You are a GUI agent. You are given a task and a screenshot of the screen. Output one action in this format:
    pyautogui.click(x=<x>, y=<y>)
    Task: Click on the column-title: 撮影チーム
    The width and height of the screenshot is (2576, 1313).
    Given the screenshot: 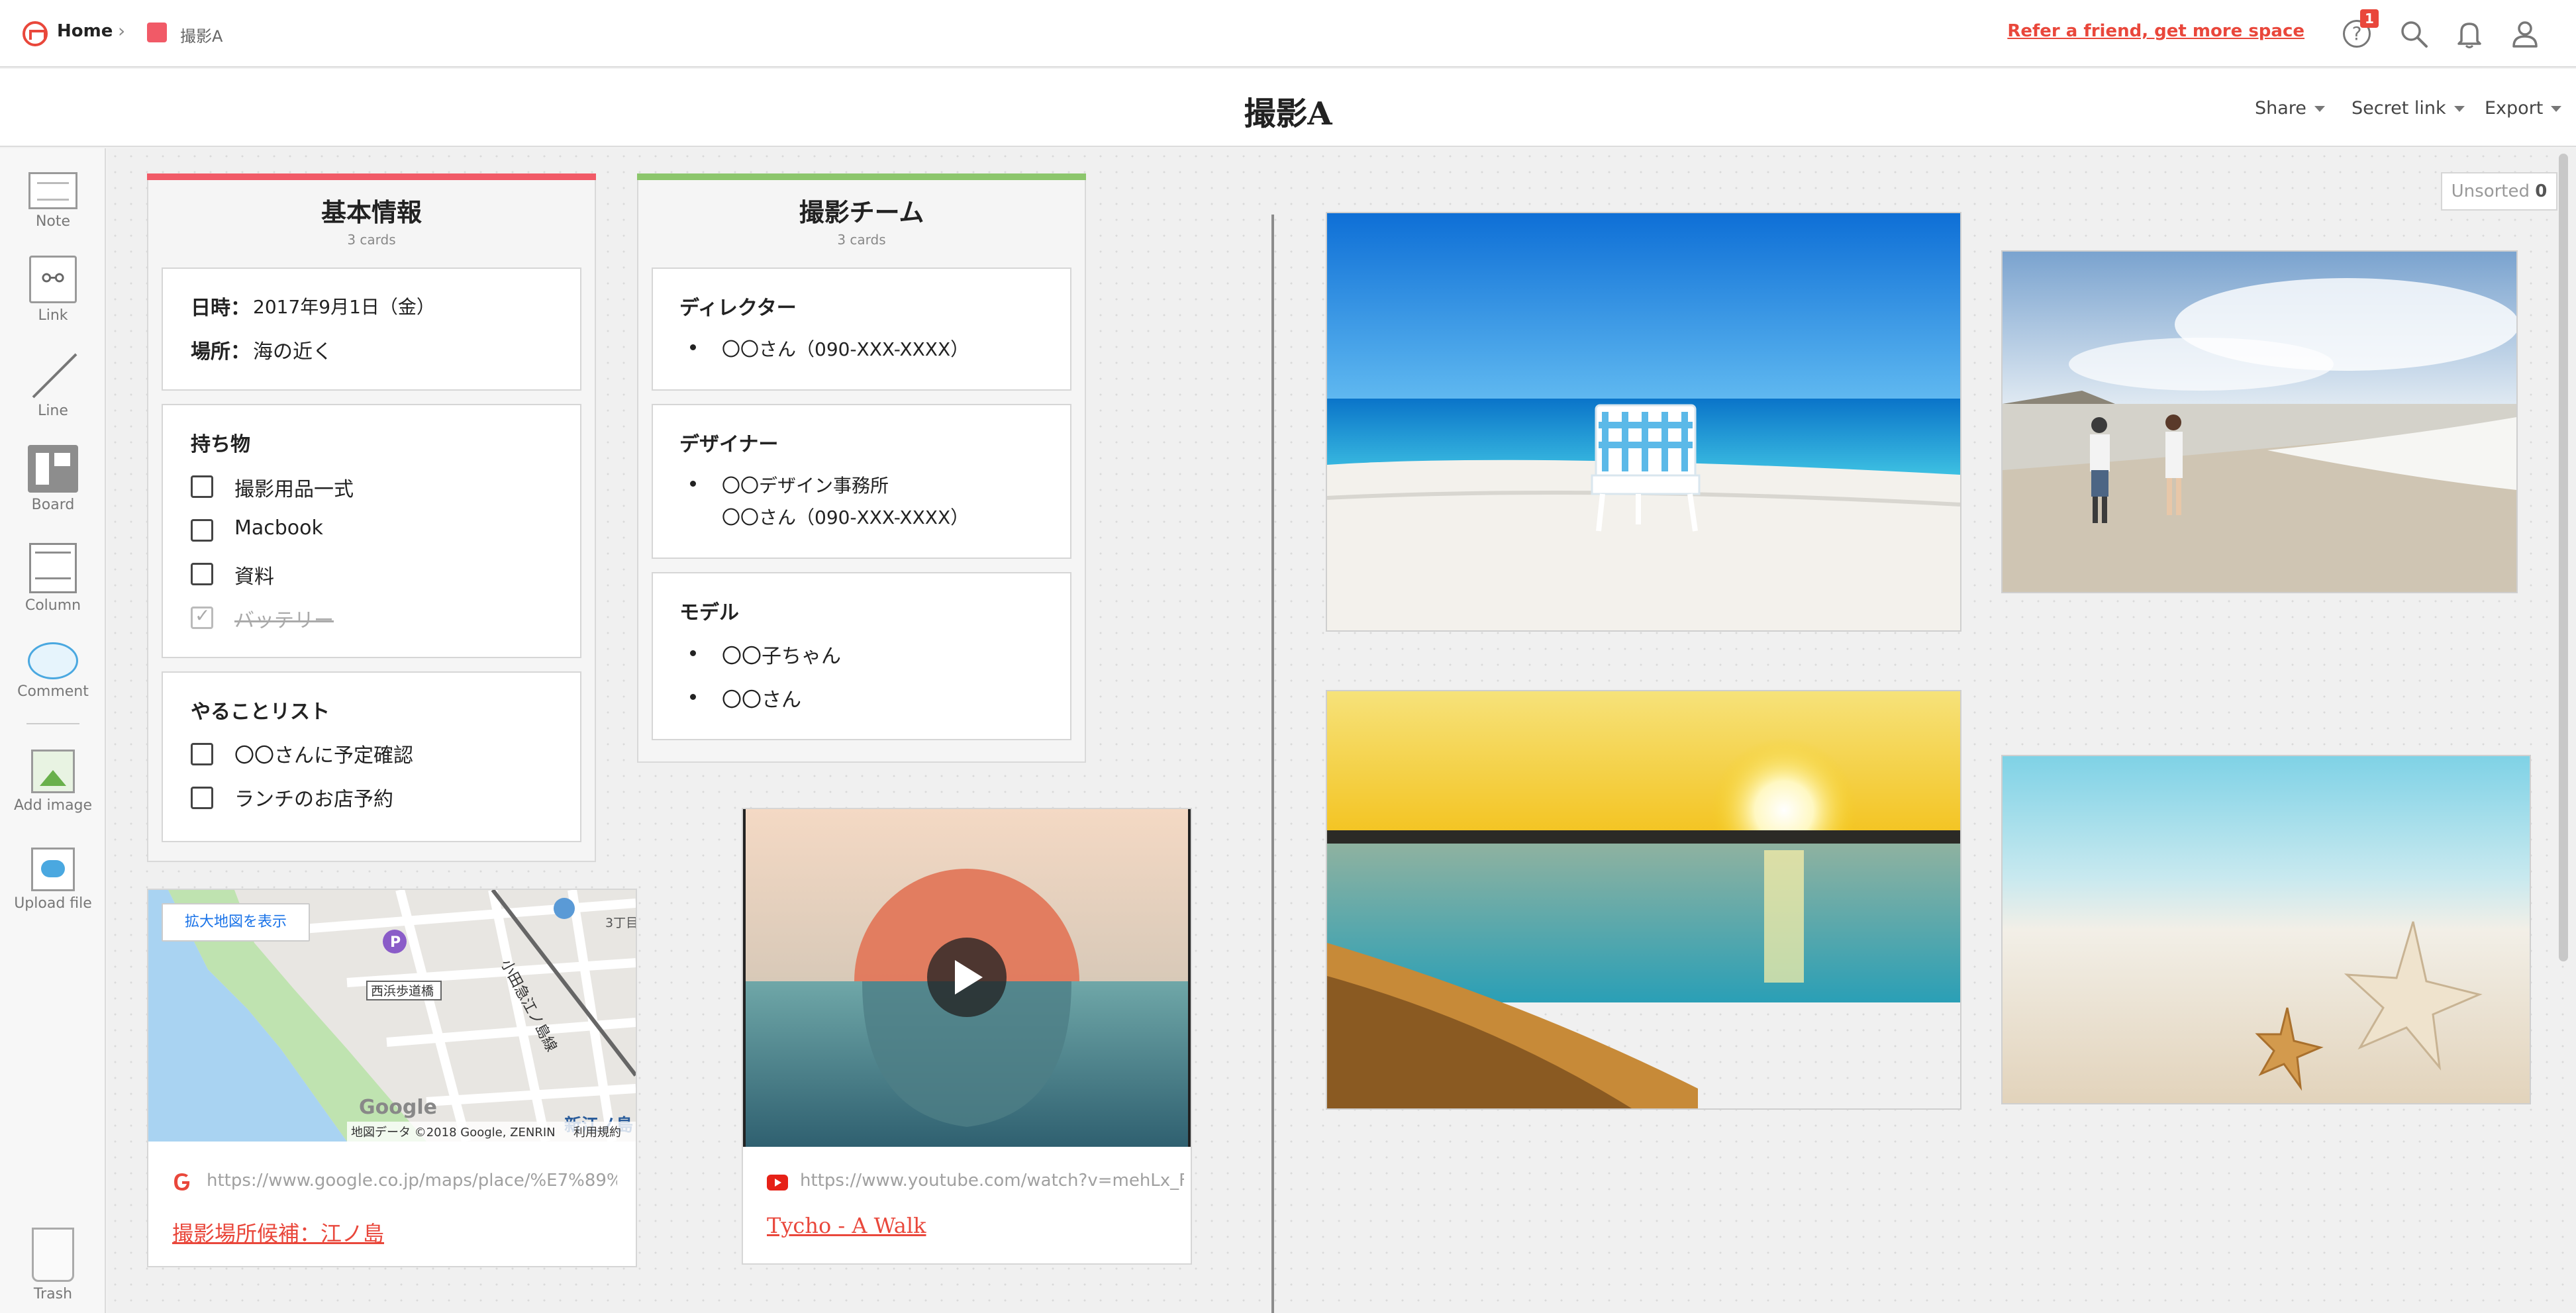 What is the action you would take?
    pyautogui.click(x=861, y=210)
    